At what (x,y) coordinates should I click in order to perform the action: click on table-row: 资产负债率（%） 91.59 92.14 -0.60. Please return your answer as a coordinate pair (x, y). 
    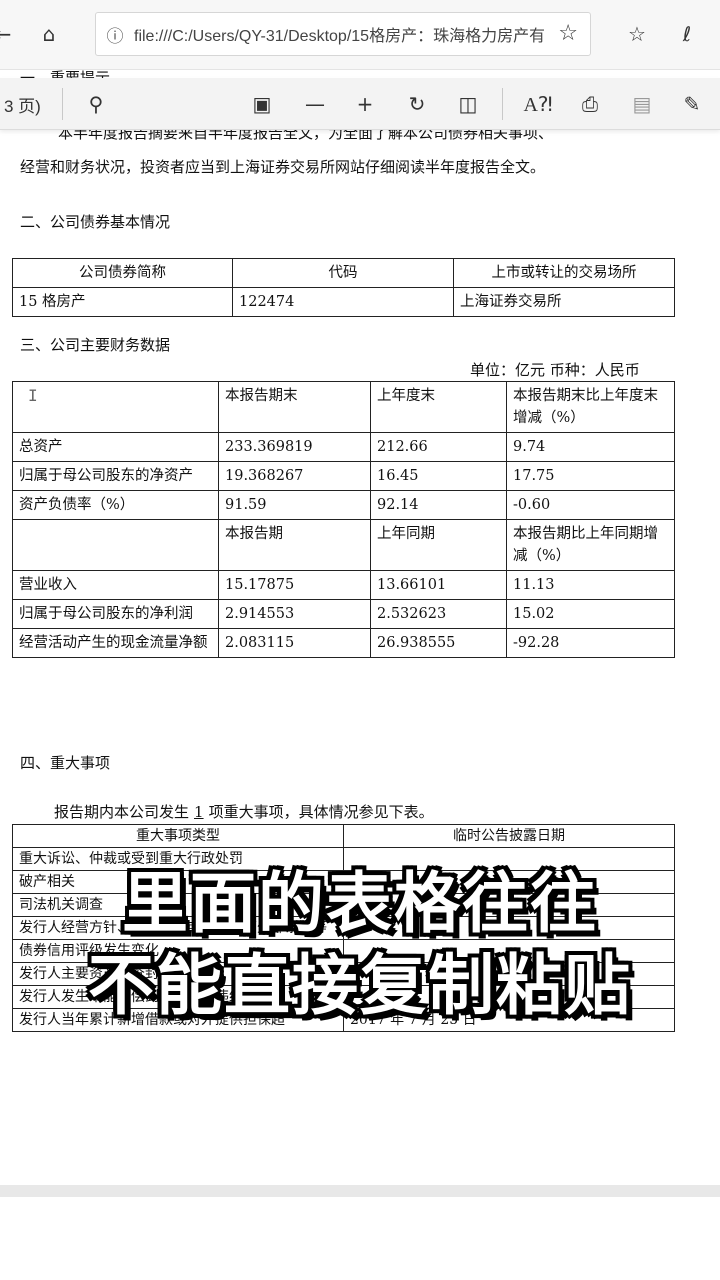
    Looking at the image, I should click on (343, 505).